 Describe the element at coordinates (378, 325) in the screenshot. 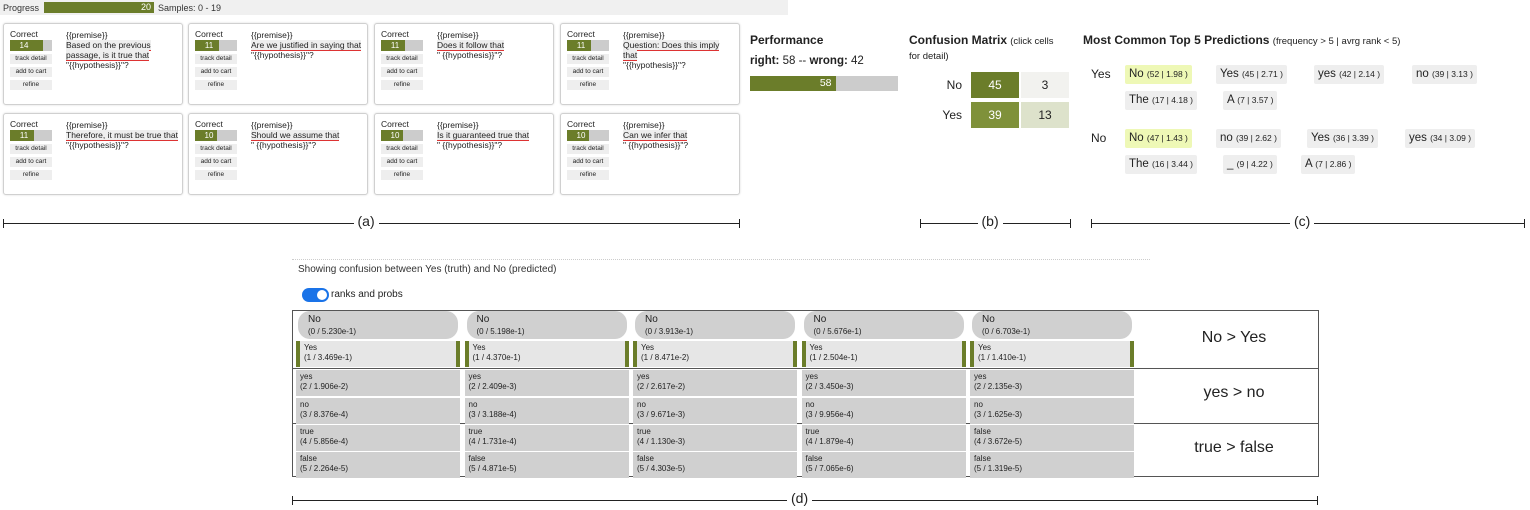

I see `rank-pill: No (0 / 5.230e-1)` at that location.